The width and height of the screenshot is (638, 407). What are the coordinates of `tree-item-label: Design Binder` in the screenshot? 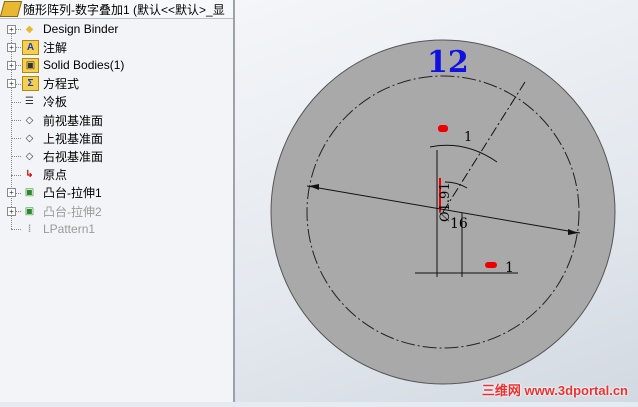 It's located at (81, 29).